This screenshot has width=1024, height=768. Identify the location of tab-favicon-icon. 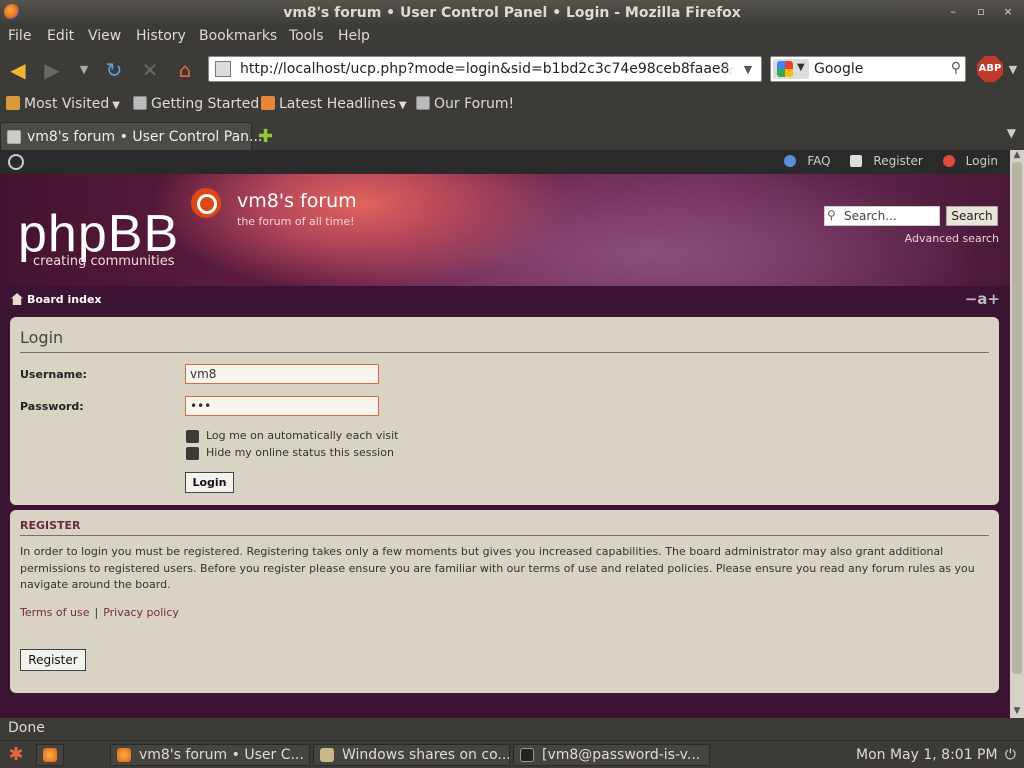
(14, 137).